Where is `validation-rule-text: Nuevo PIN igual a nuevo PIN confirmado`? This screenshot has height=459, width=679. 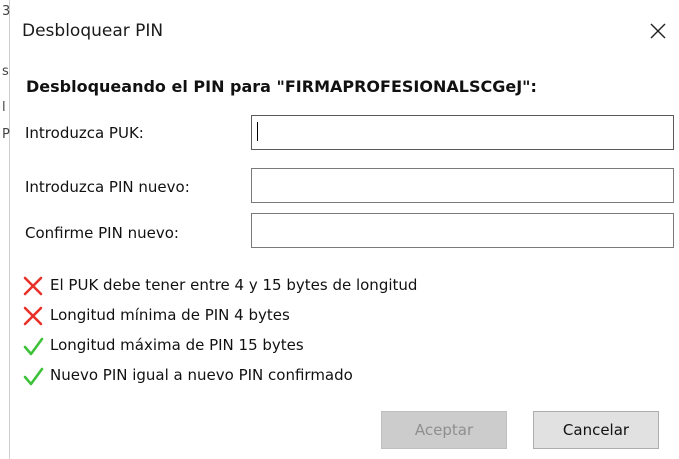 validation-rule-text: Nuevo PIN igual a nuevo PIN confirmado is located at coordinates (201, 375).